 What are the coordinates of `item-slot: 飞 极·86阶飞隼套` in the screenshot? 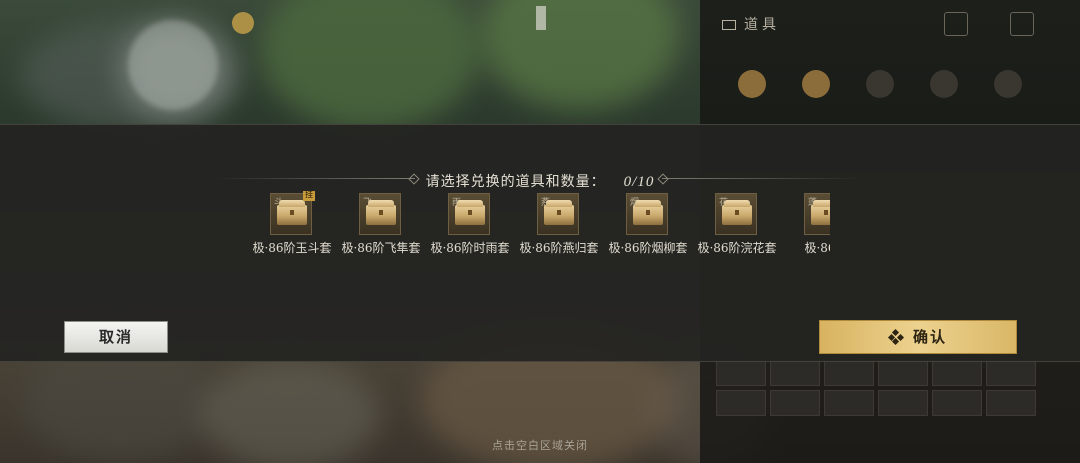 It's located at (381, 226).